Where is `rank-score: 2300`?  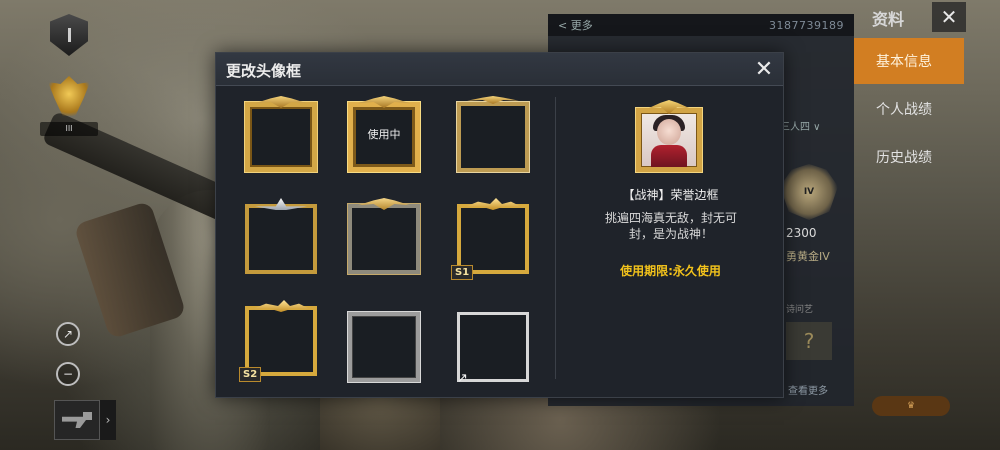
rank-score: 2300 is located at coordinates (801, 233).